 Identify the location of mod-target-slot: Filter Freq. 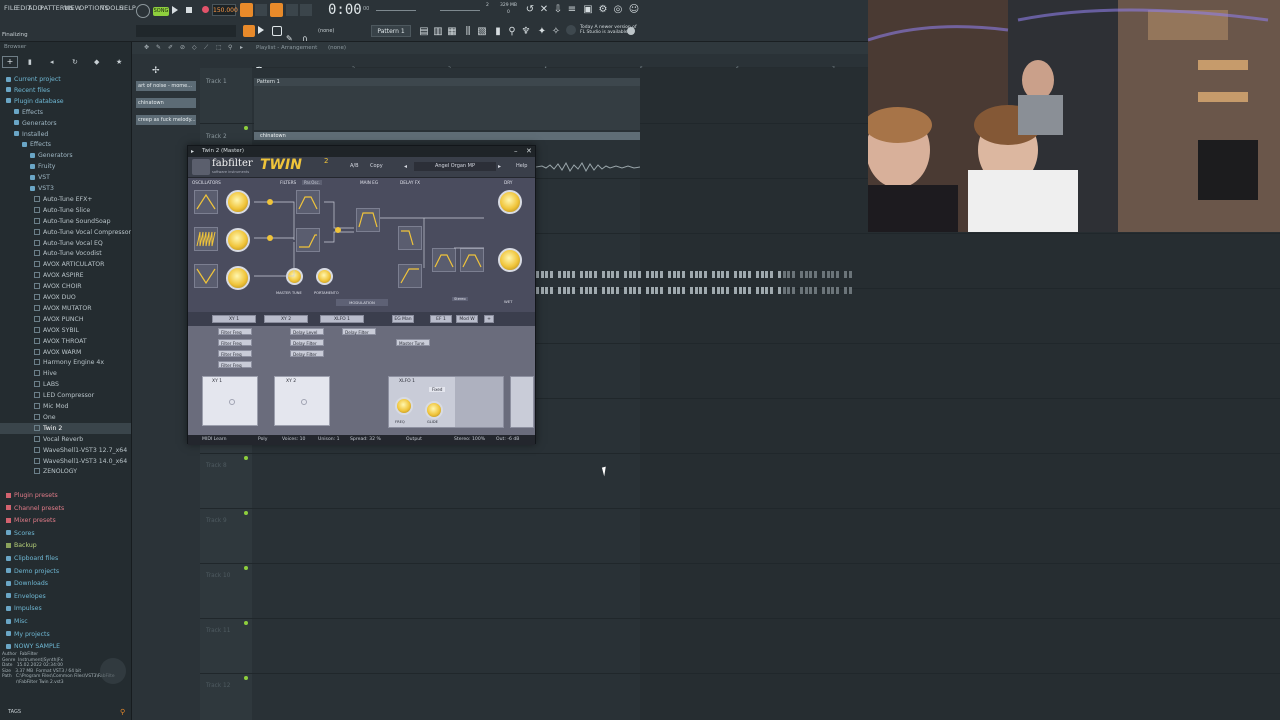
(235, 331).